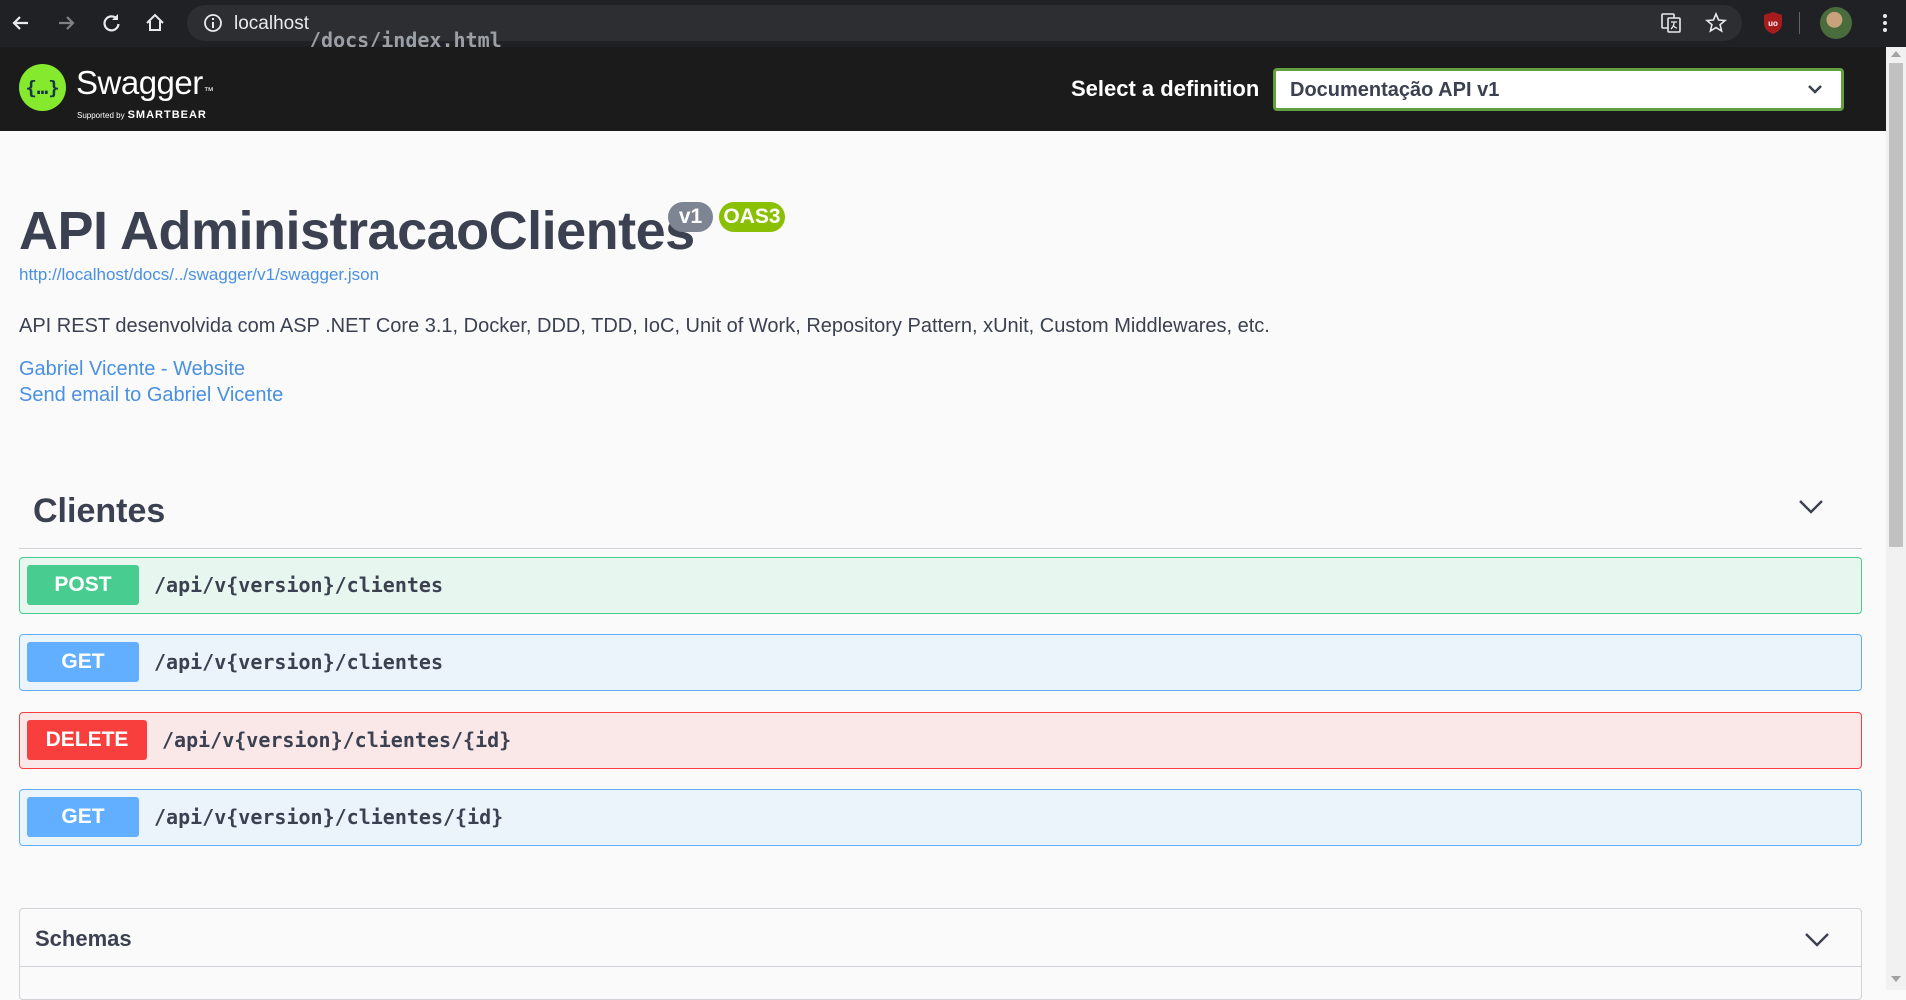  What do you see at coordinates (1815, 91) in the screenshot?
I see `chevron-down-icon` at bounding box center [1815, 91].